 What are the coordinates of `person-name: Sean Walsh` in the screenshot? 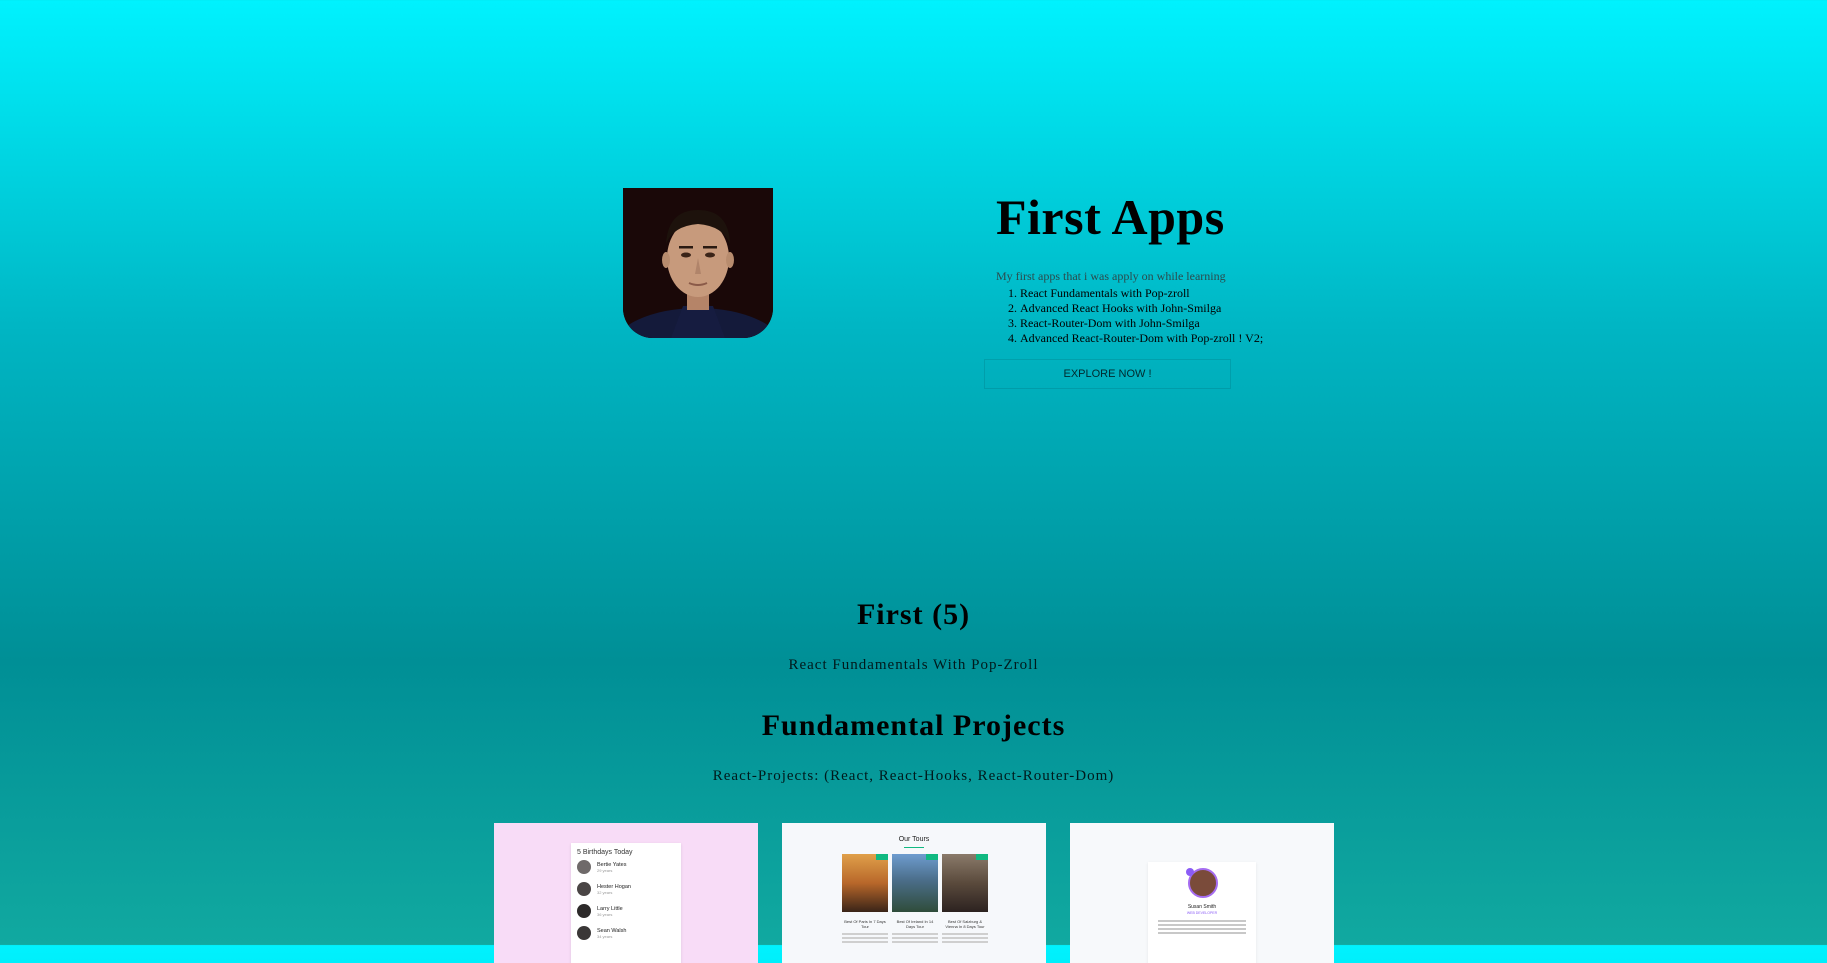 It's located at (612, 930).